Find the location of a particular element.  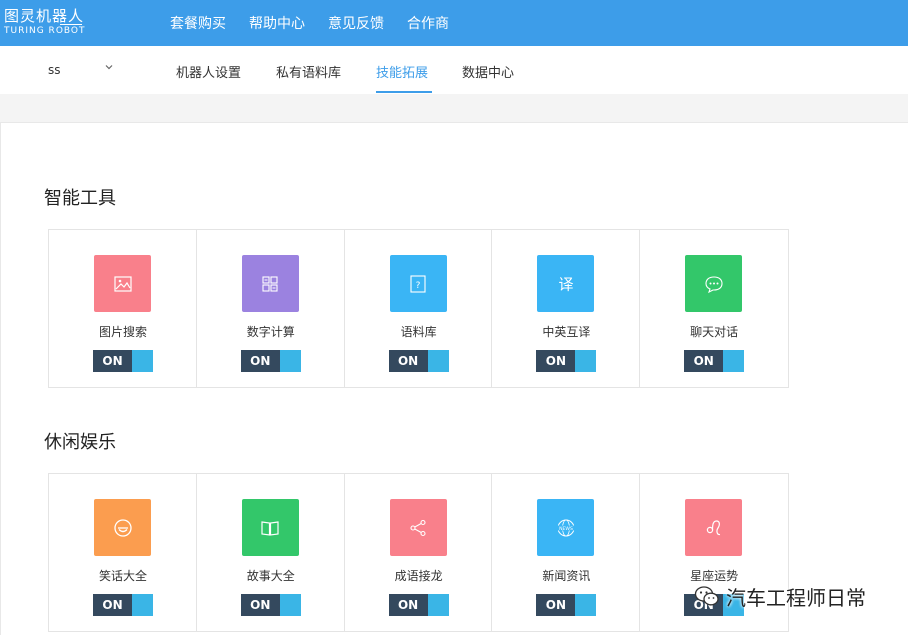

logo-cn-text: 图灵机器人 is located at coordinates (44, 16).